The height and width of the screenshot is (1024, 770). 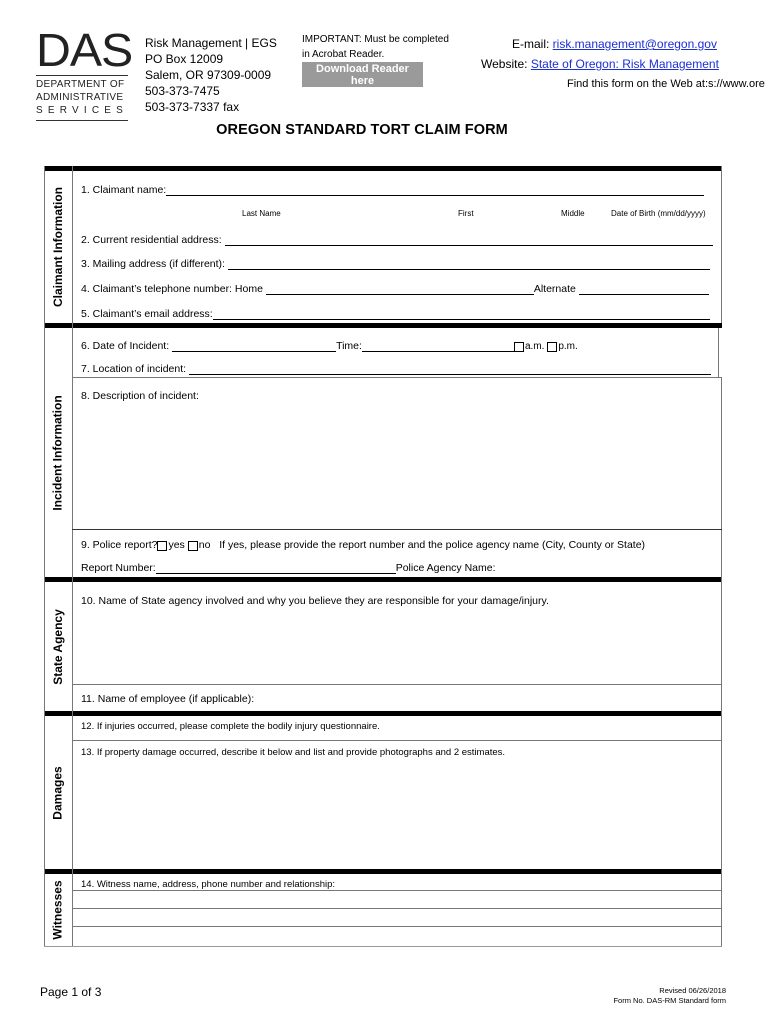 I want to click on last-name-caption: Last Name, so click(x=261, y=213).